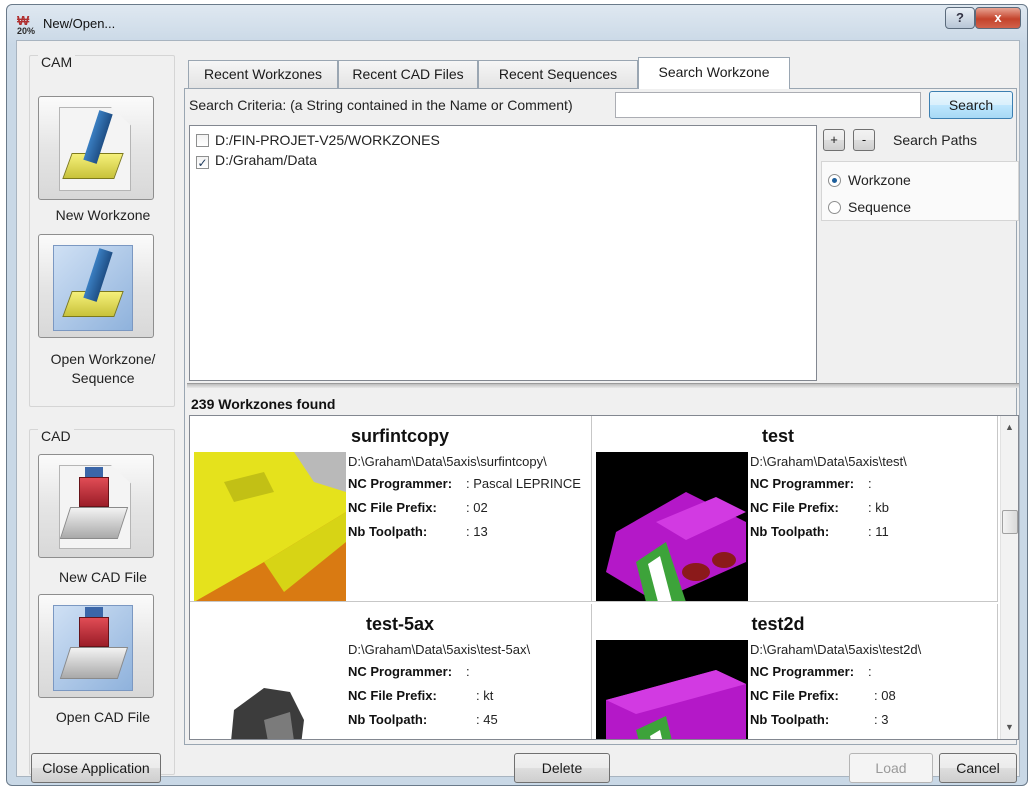  Describe the element at coordinates (96, 768) in the screenshot. I see `close-application-button: Close Application` at that location.